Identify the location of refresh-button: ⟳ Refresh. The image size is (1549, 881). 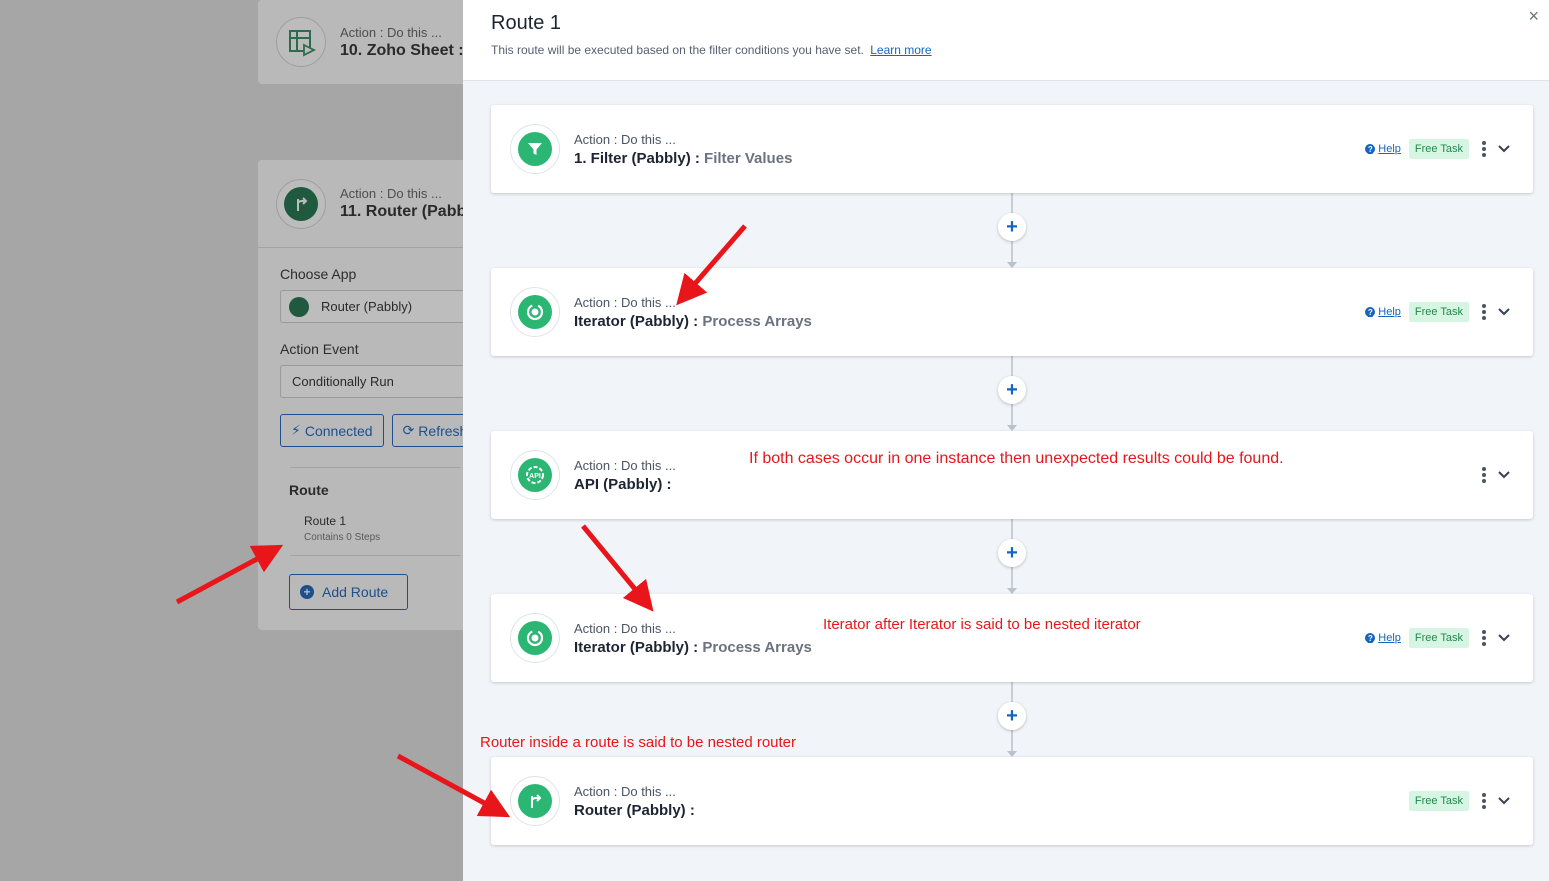
(429, 430).